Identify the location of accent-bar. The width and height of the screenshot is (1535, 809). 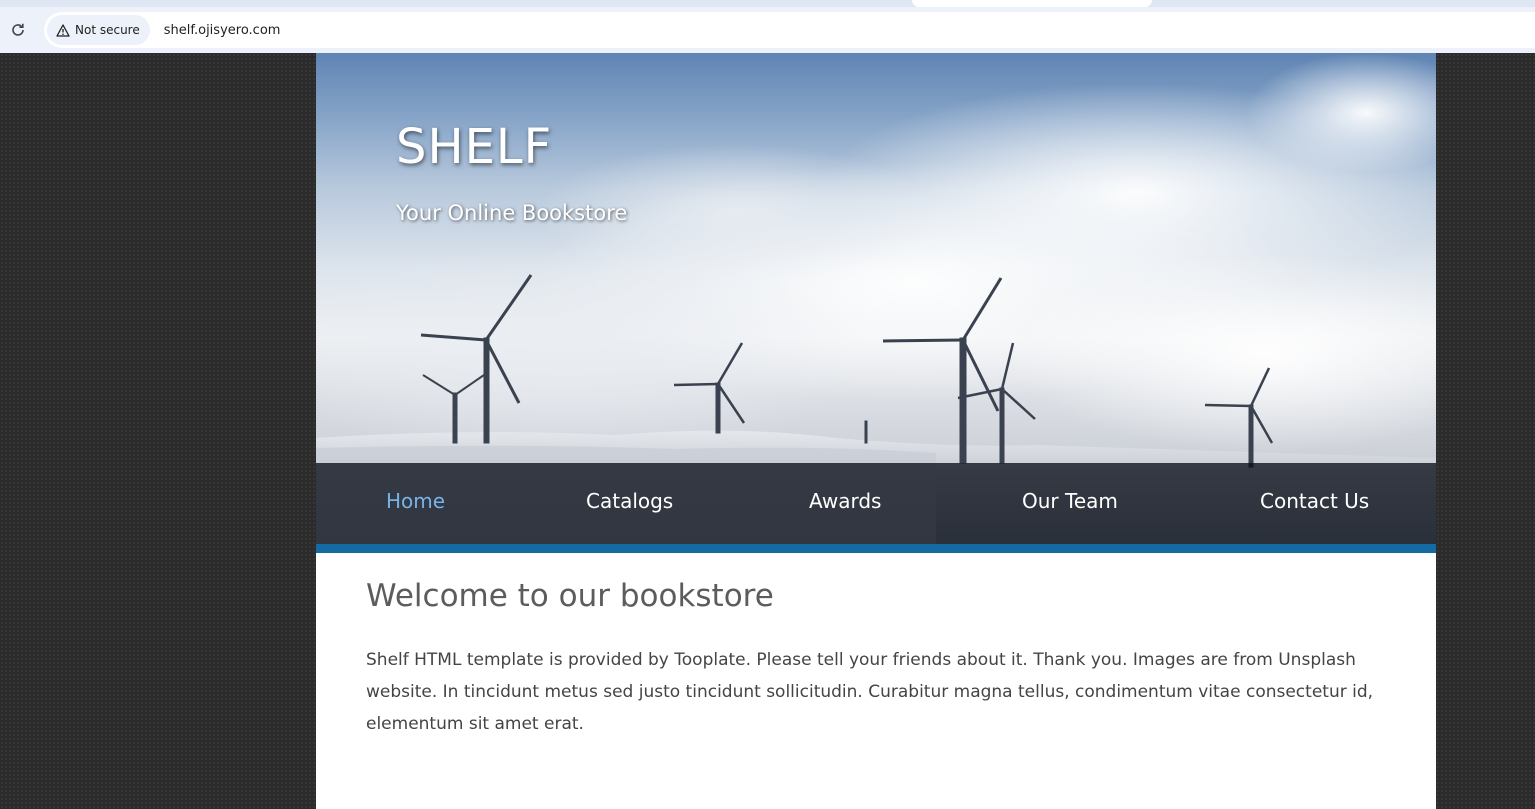
(876, 548).